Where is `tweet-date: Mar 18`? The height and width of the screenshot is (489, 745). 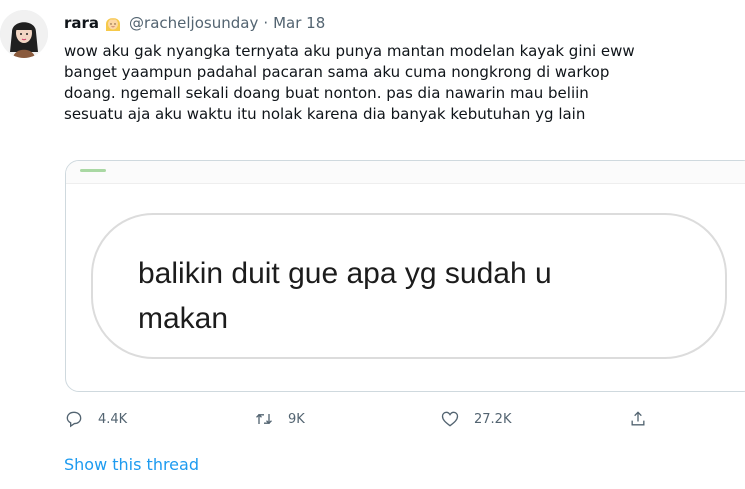
tweet-date: Mar 18 is located at coordinates (299, 23).